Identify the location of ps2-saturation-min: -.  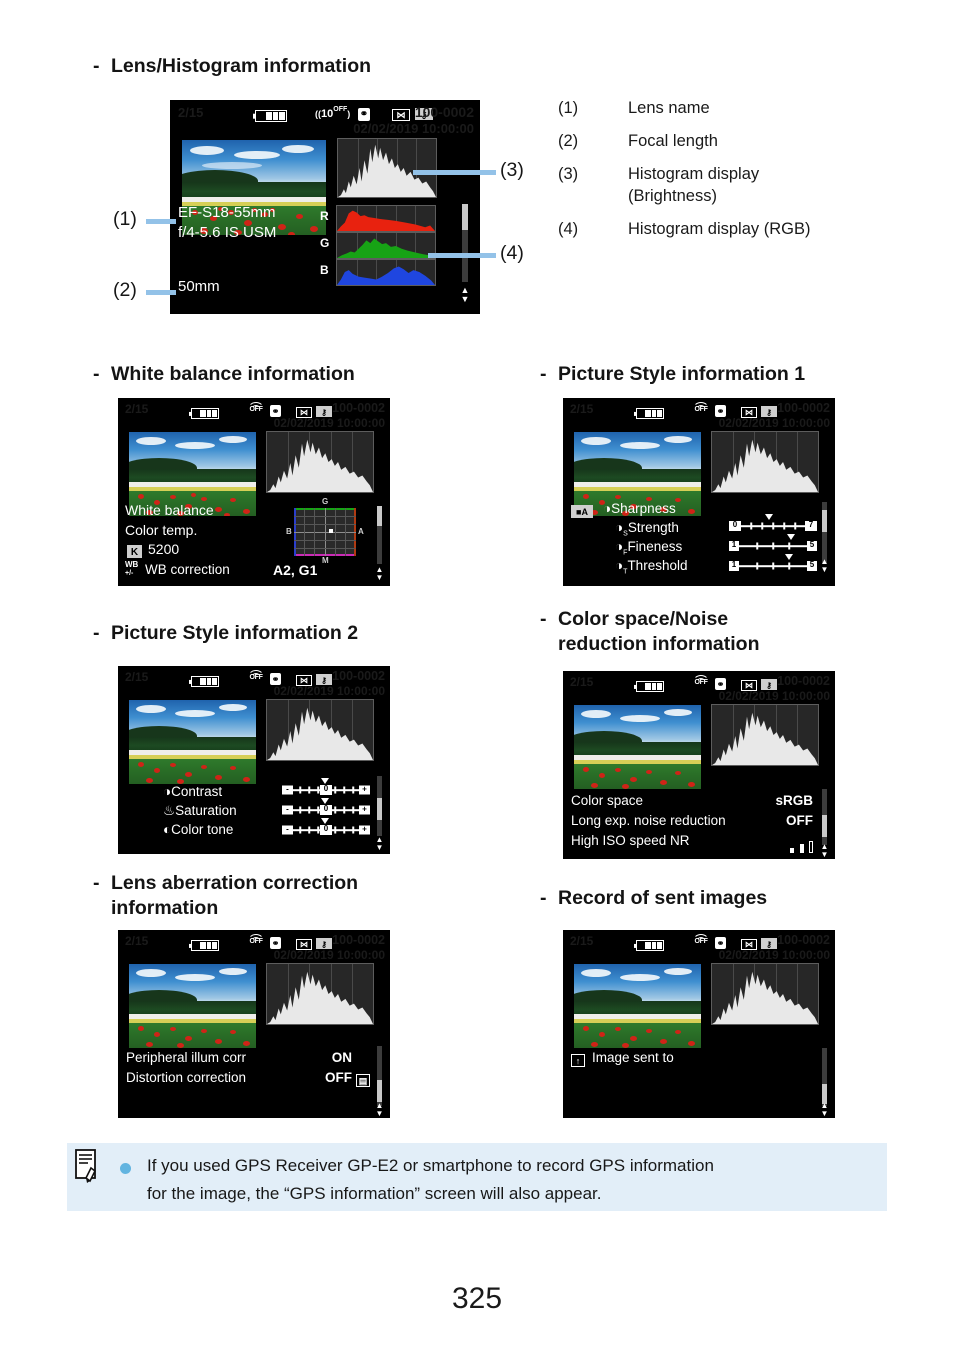
(287, 810).